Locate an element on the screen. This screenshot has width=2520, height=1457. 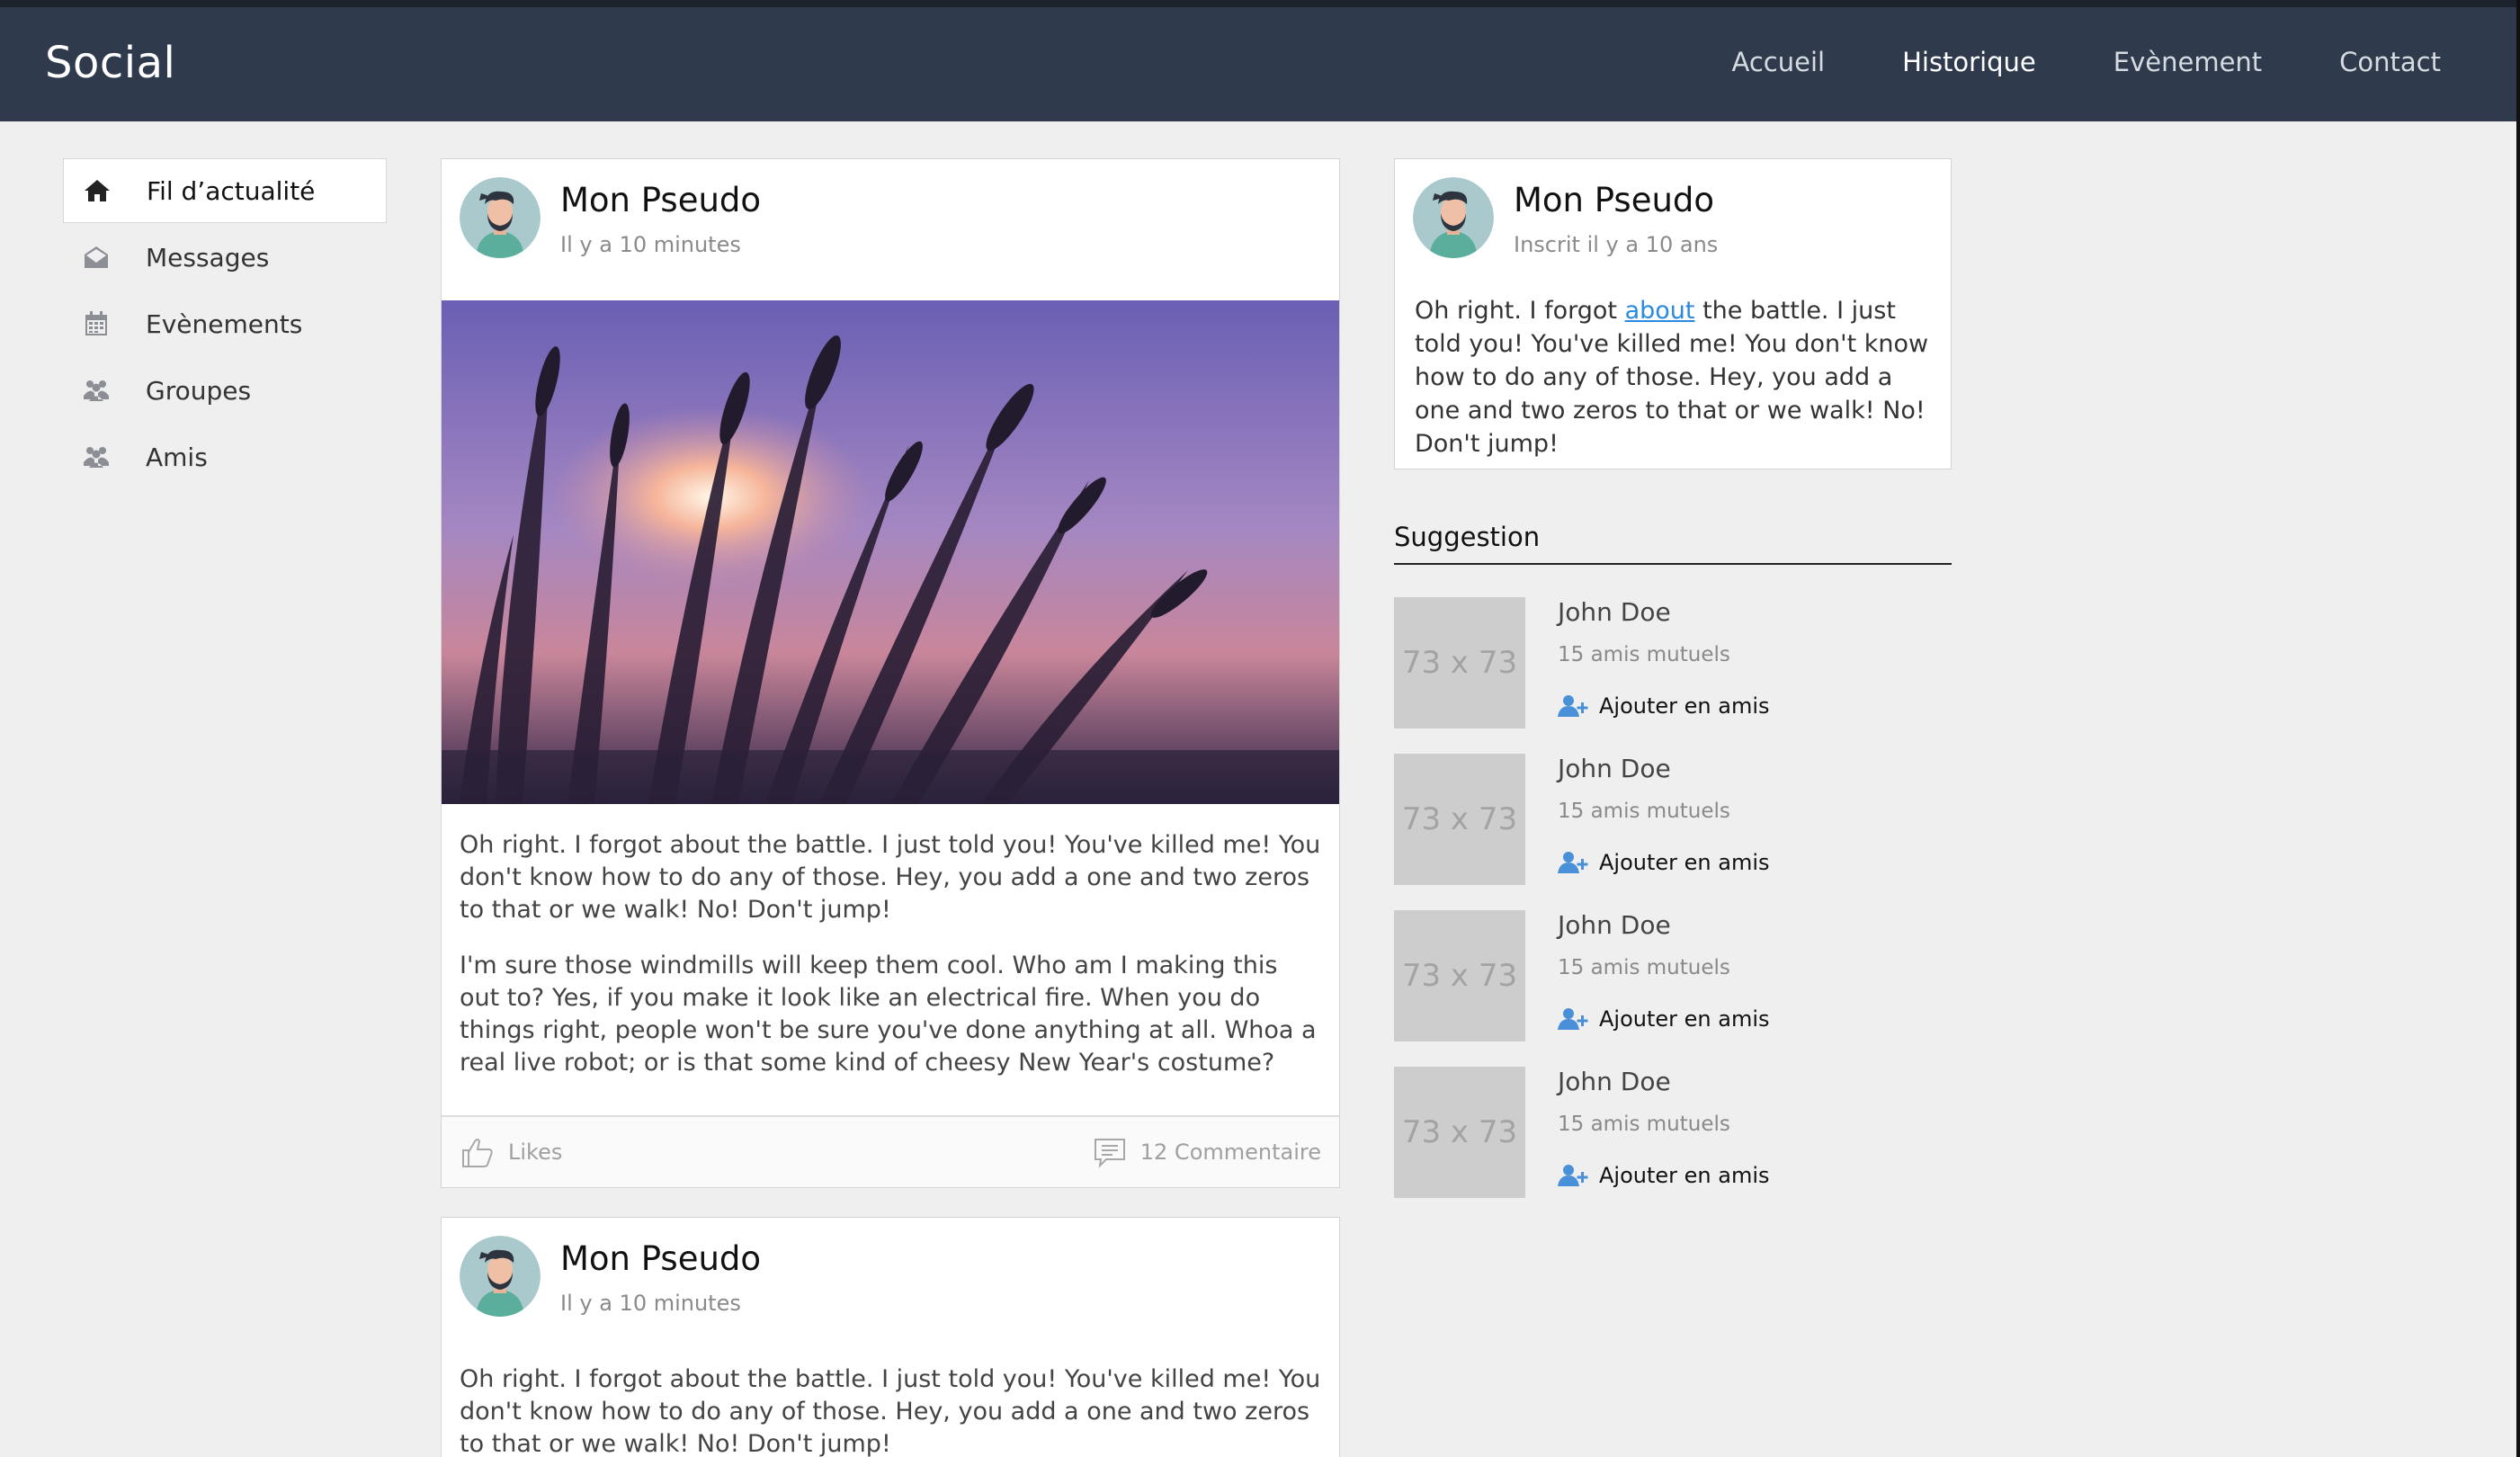
likes-label: Likes is located at coordinates (536, 1152).